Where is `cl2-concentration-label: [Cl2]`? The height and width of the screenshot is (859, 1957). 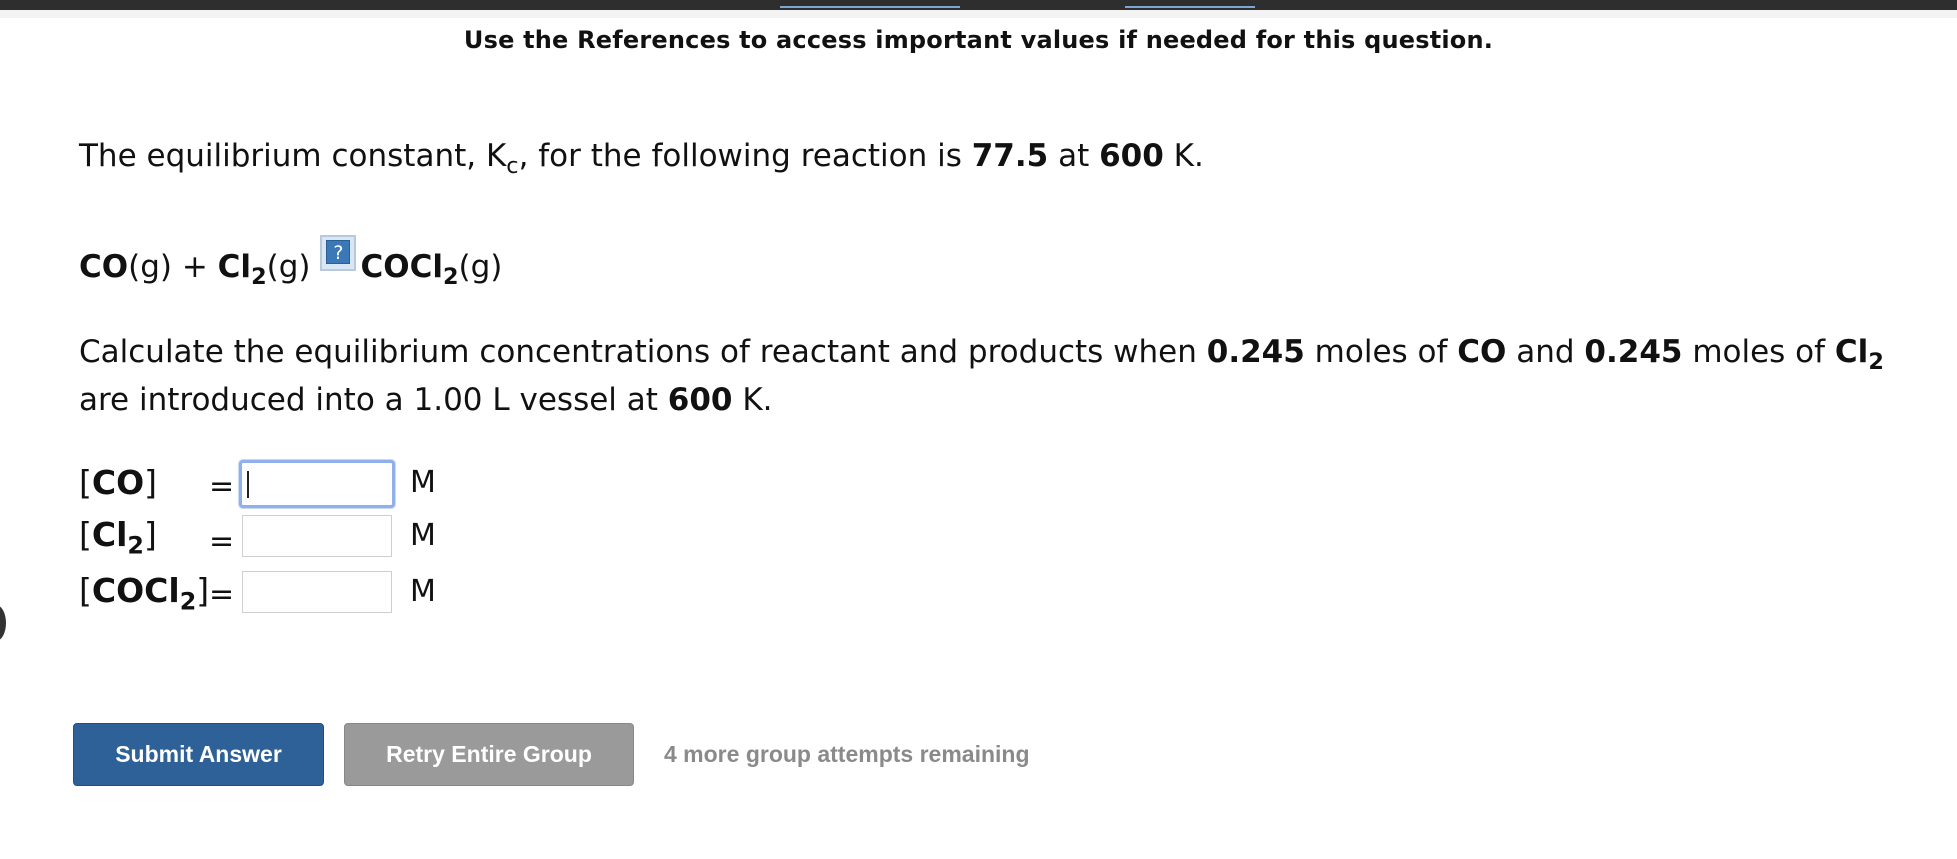
cl2-concentration-label: [Cl2] is located at coordinates (118, 537).